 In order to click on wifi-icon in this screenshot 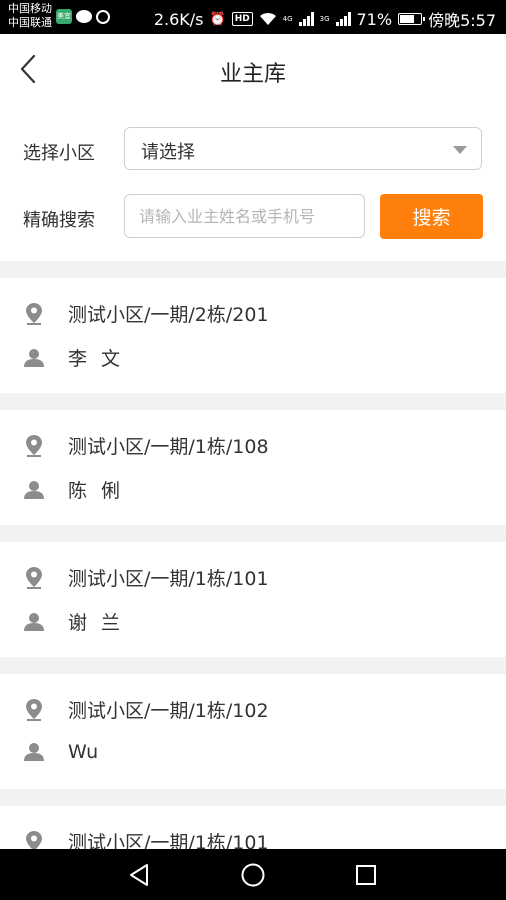, I will do `click(267, 18)`.